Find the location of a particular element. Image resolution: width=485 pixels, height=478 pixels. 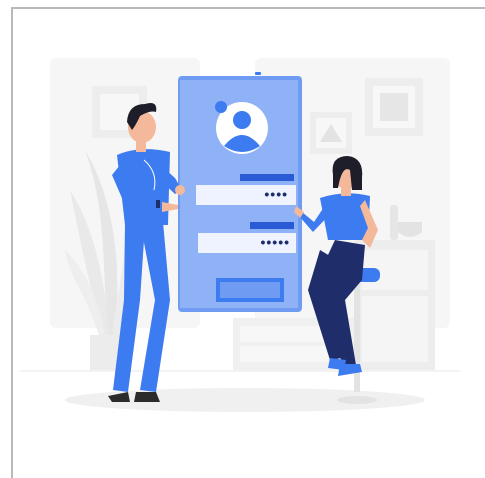

phone-speaker is located at coordinates (258, 73).